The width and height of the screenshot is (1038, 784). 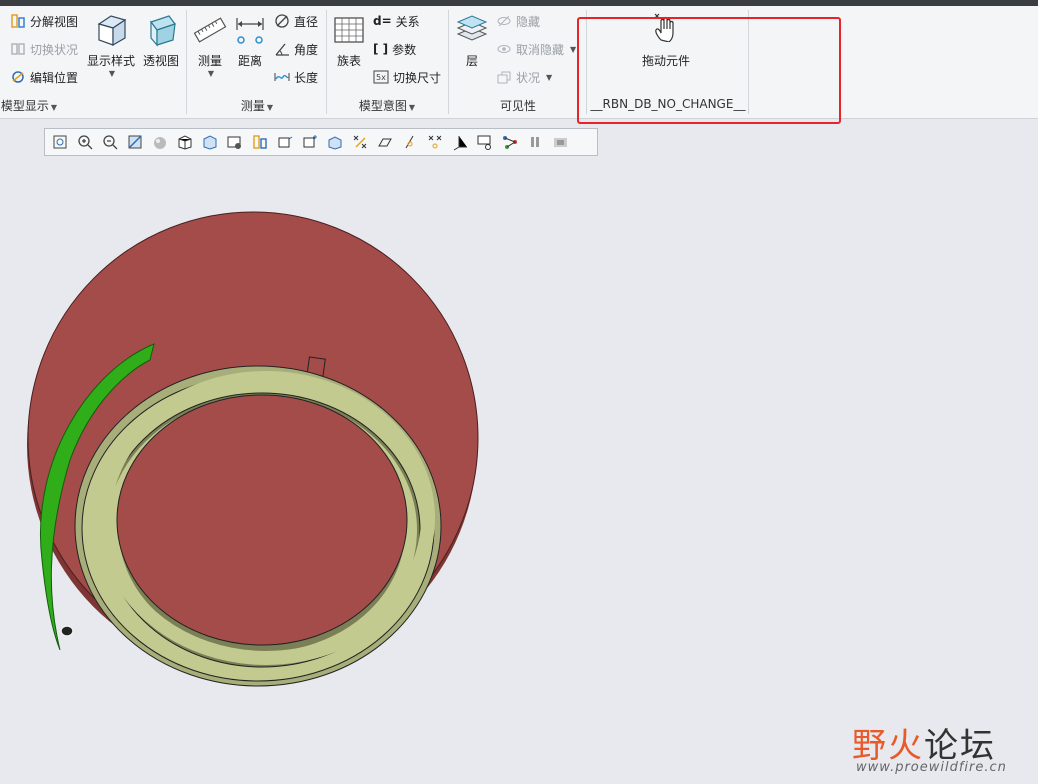 What do you see at coordinates (185, 142) in the screenshot?
I see `saved-orientations-icon` at bounding box center [185, 142].